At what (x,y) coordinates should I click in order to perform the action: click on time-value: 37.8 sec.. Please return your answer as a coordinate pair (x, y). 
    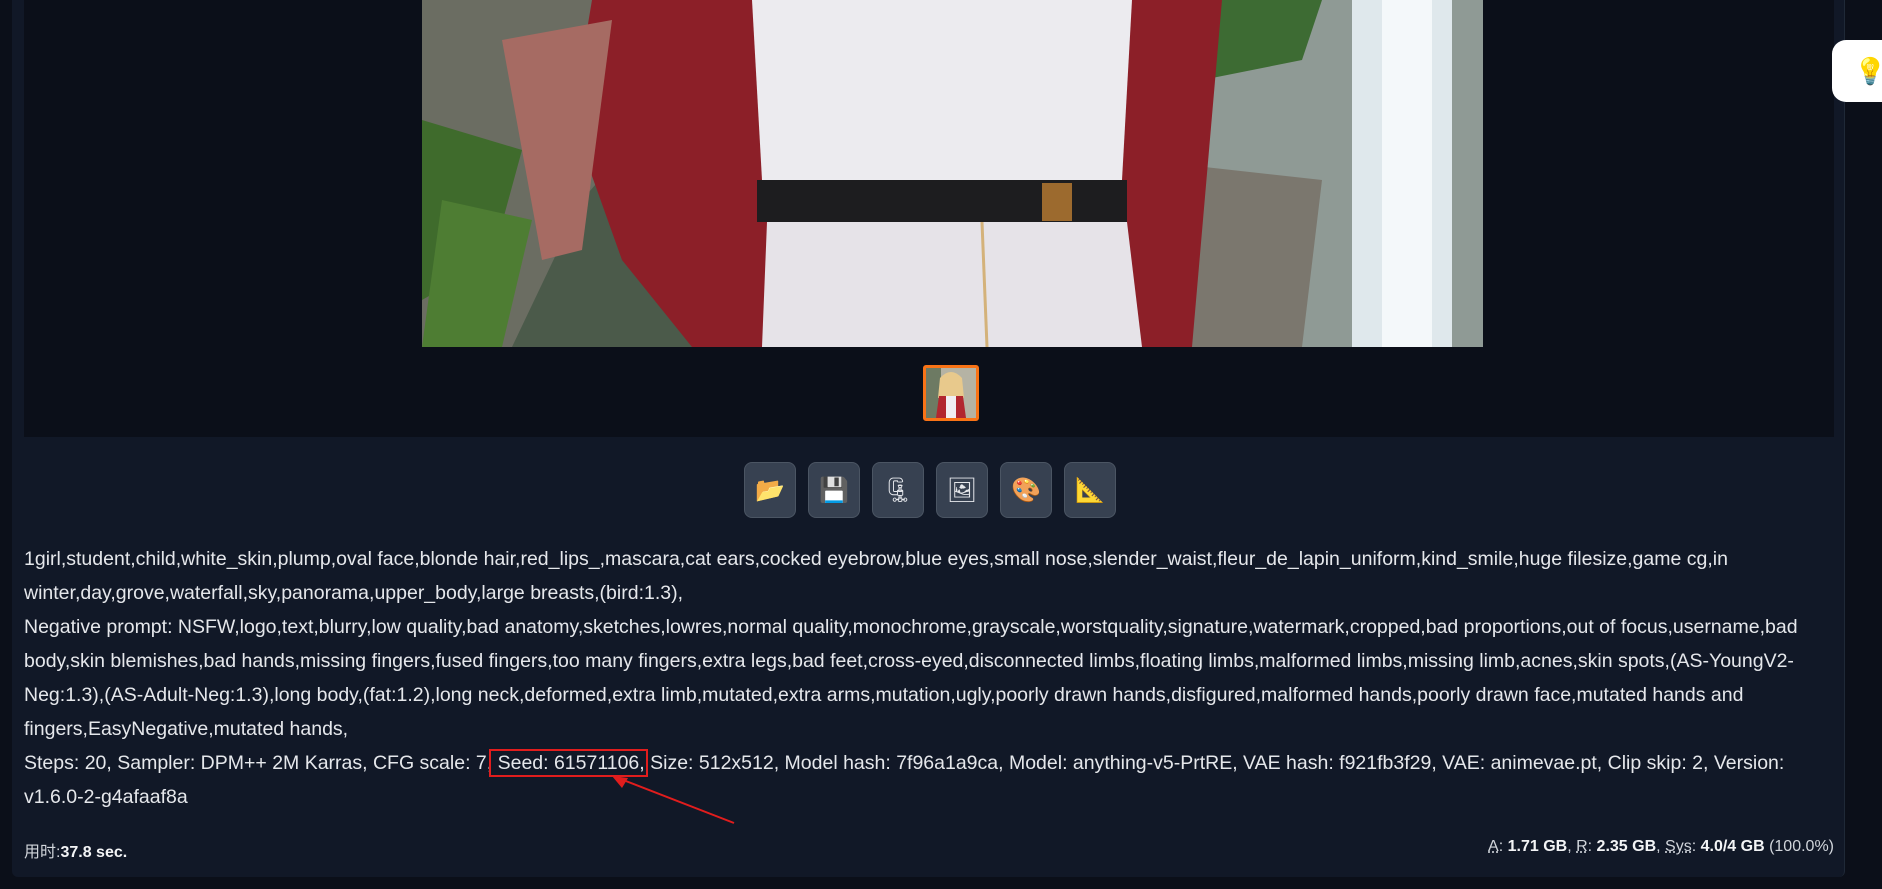
    Looking at the image, I should click on (93, 852).